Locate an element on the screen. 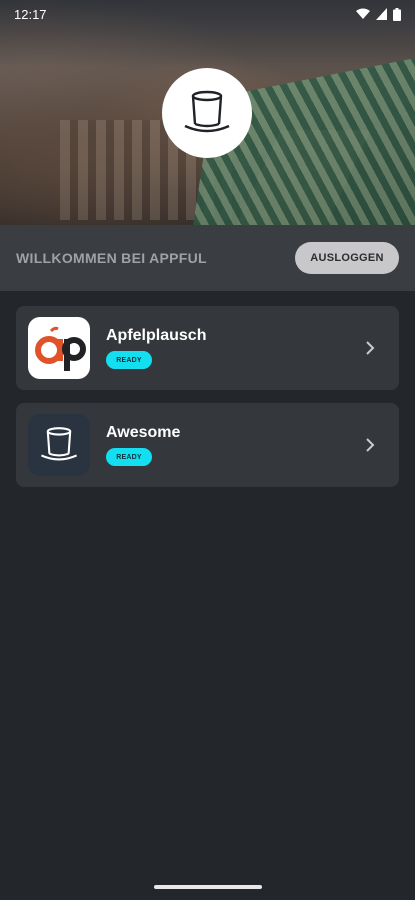 The image size is (415, 900). welcome-title: WILLKOMMEN BEI APPFUL is located at coordinates (111, 258).